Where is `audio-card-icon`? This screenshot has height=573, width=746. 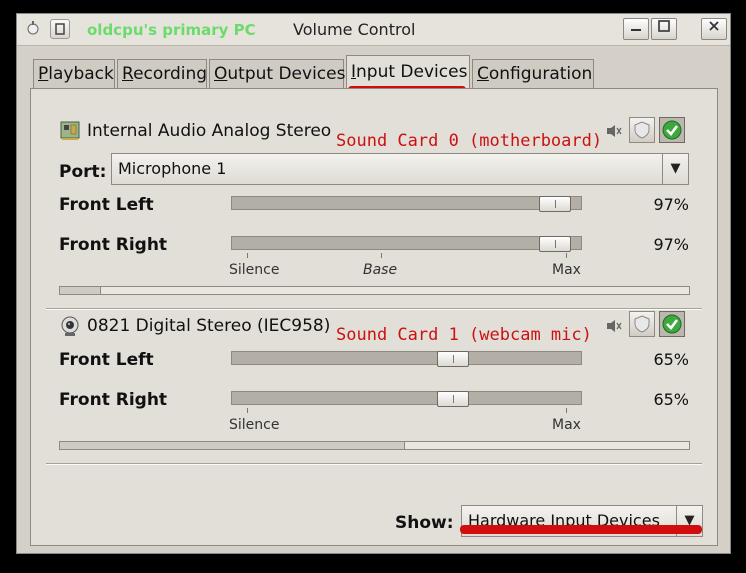 audio-card-icon is located at coordinates (70, 130).